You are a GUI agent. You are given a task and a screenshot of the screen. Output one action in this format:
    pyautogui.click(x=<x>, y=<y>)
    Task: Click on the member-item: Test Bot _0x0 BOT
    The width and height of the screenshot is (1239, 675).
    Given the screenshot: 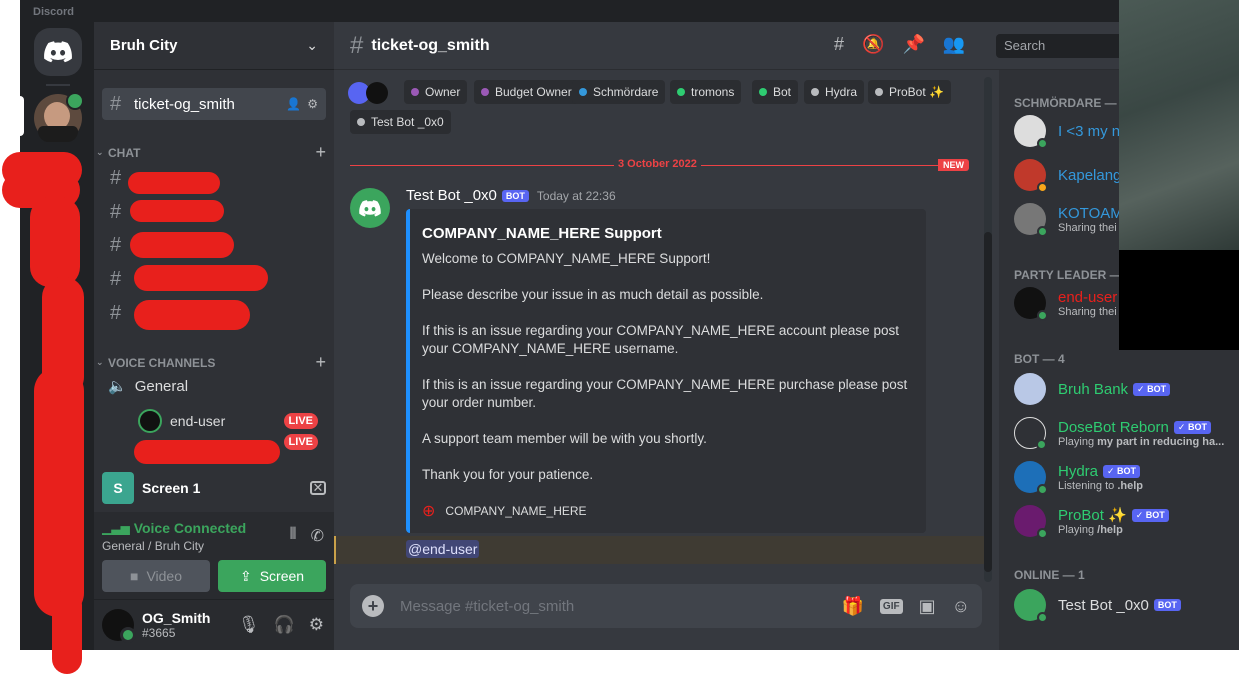 What is the action you would take?
    pyautogui.click(x=1121, y=605)
    